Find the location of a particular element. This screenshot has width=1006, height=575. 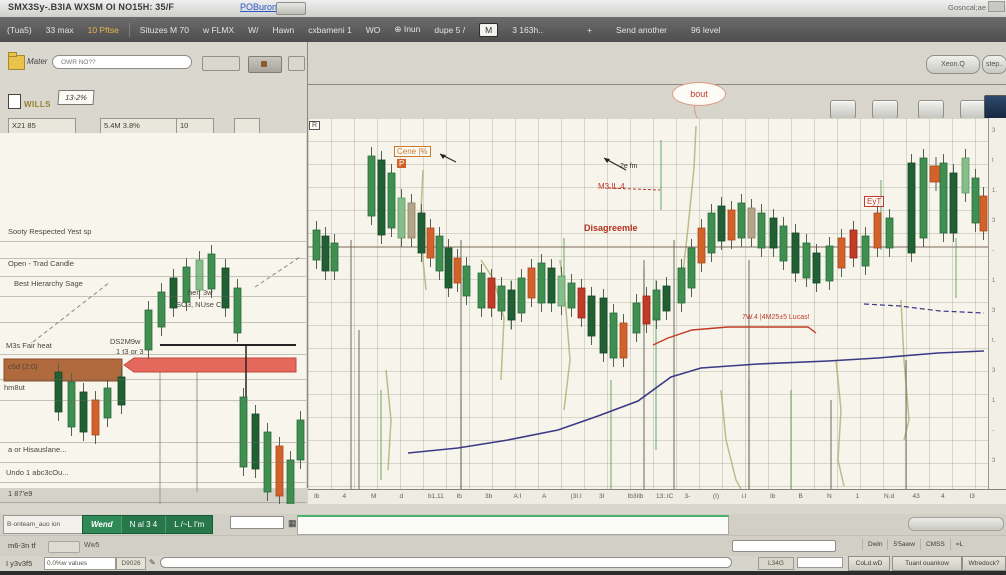

chart-band-divider is located at coordinates (657, 84).